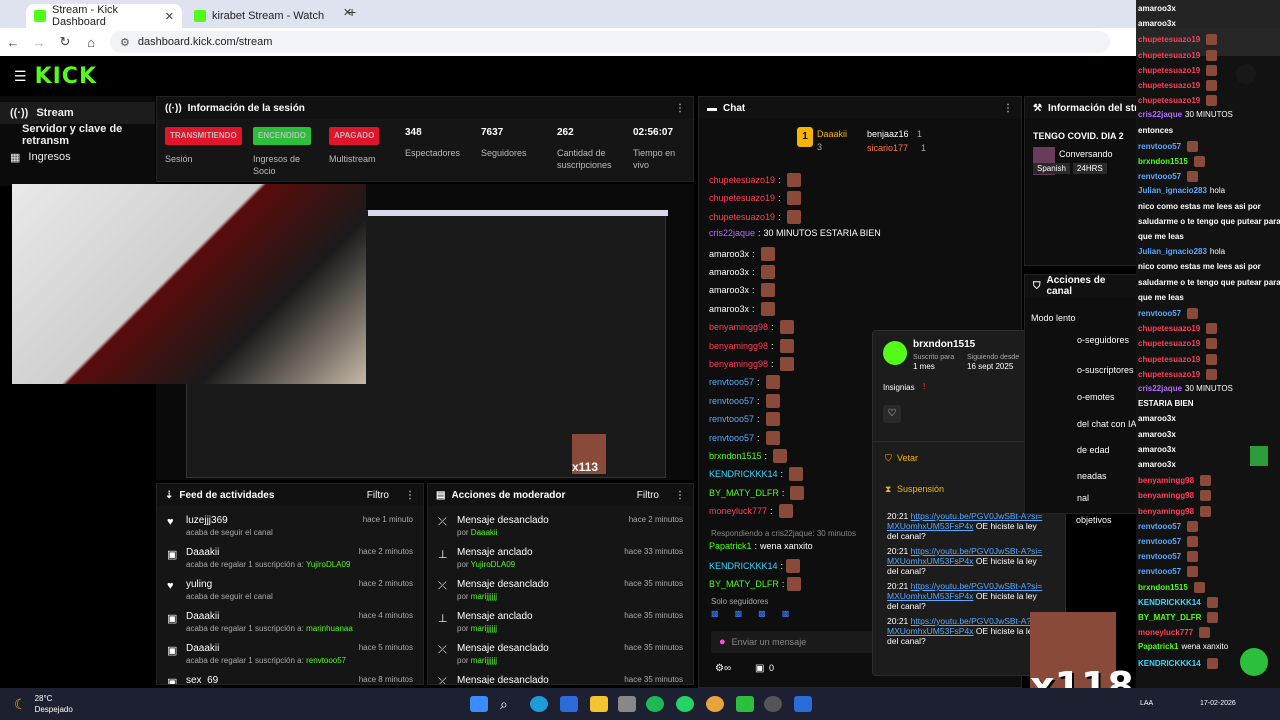 The image size is (1280, 720). What do you see at coordinates (39, 42) in the screenshot?
I see `forward-icon: →` at bounding box center [39, 42].